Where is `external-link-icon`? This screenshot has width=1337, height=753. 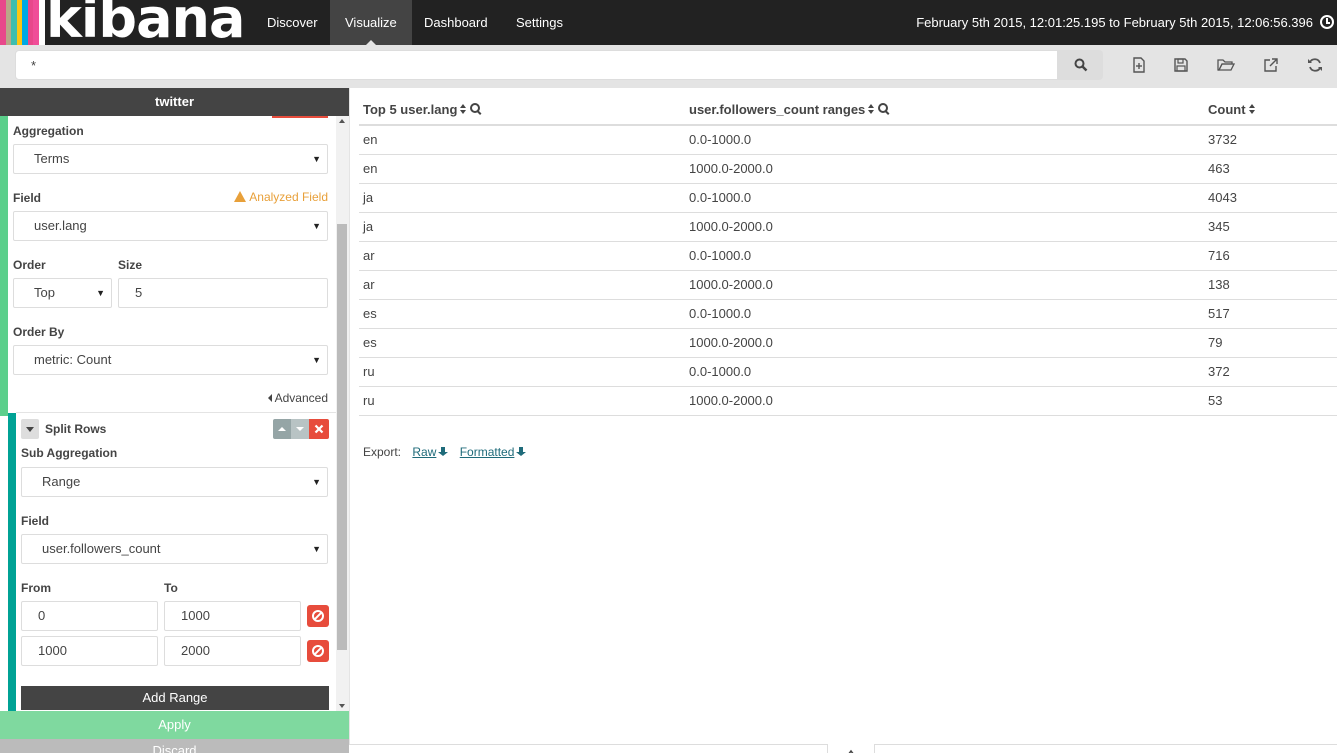
external-link-icon is located at coordinates (1271, 65).